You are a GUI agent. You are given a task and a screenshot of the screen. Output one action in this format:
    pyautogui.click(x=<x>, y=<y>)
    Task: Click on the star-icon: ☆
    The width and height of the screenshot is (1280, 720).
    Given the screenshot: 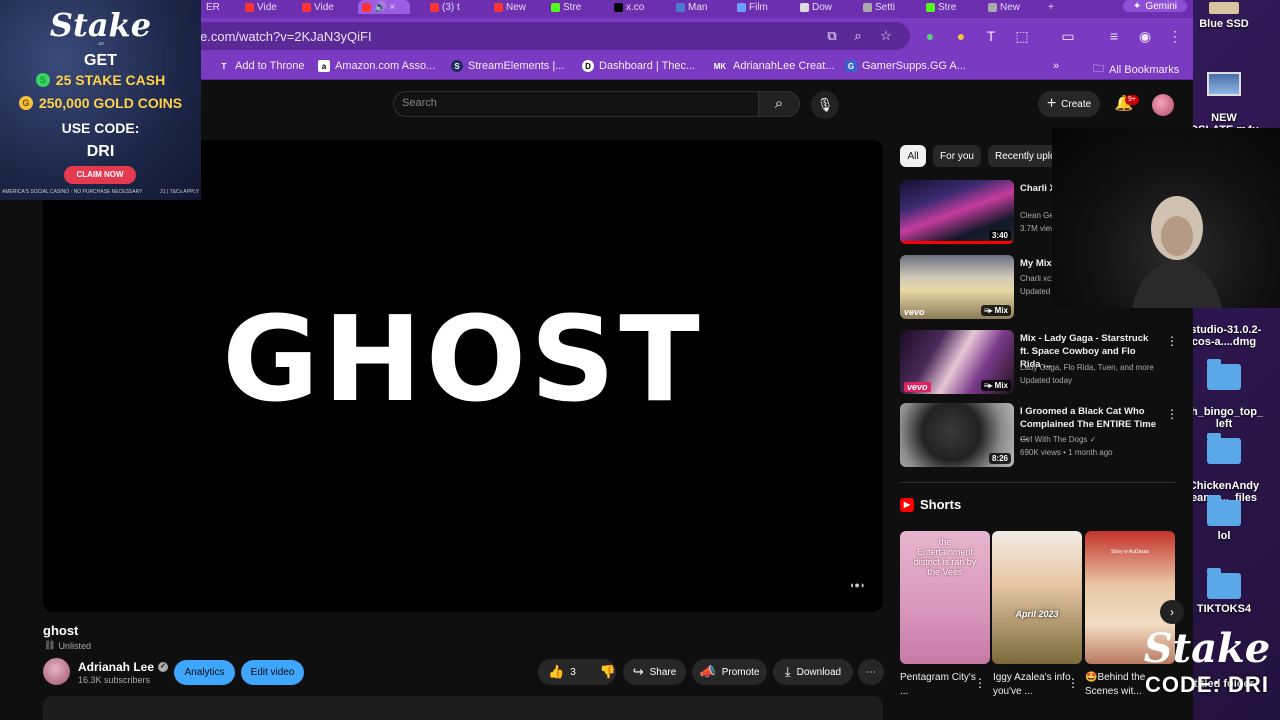 What is the action you would take?
    pyautogui.click(x=886, y=36)
    